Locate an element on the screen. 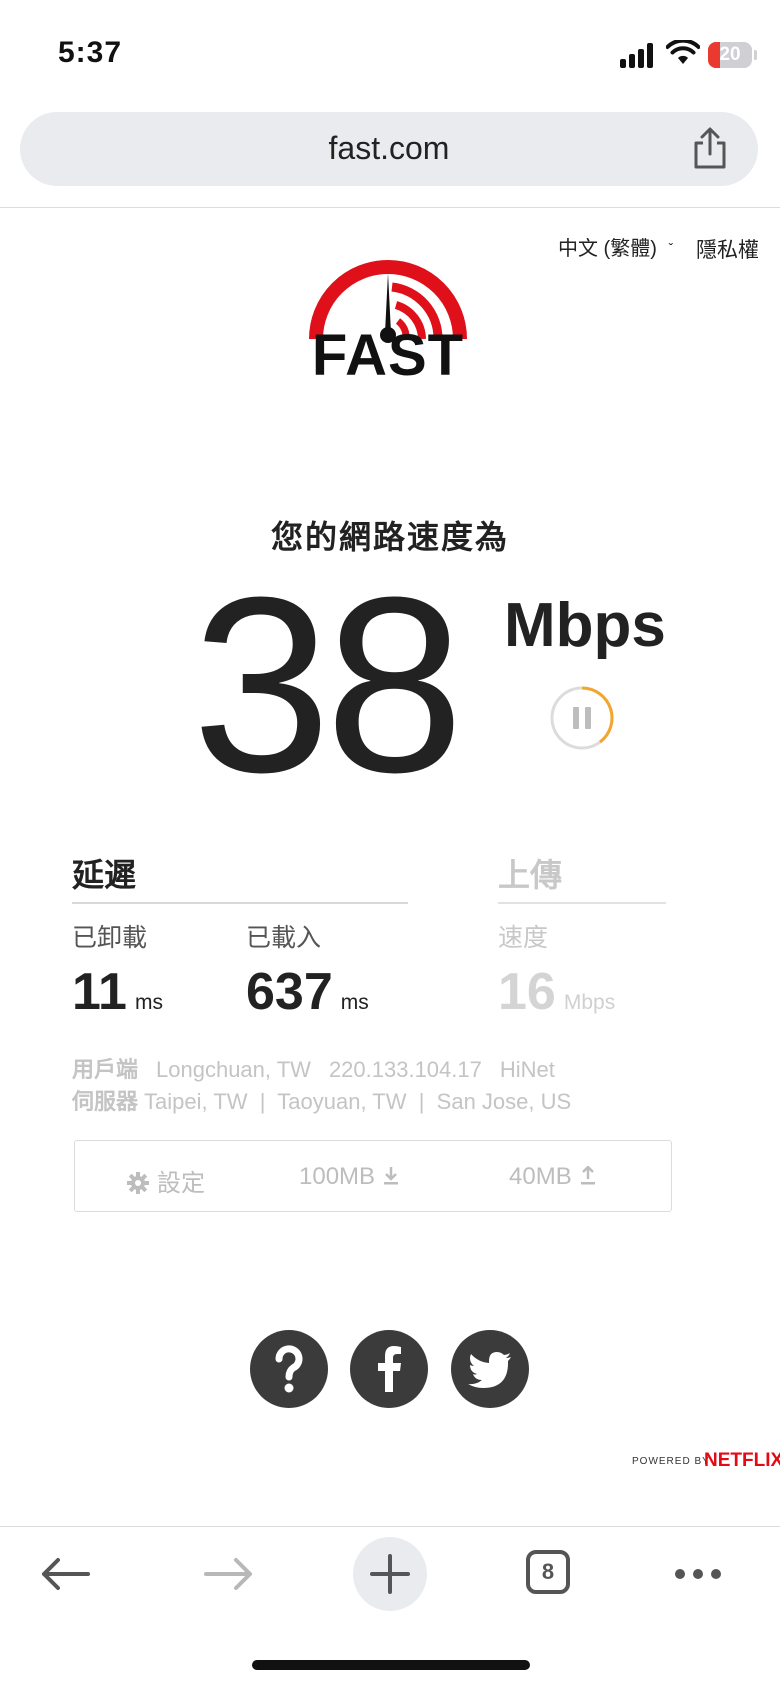 This screenshot has width=780, height=1689. settings-label: 設定 is located at coordinates (181, 1183).